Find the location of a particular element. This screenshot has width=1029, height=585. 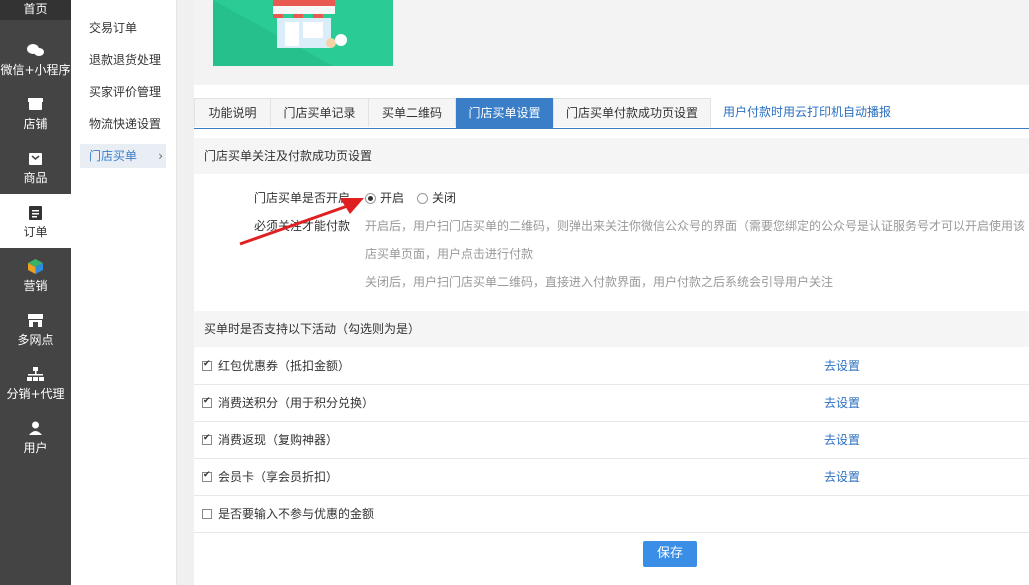

nav-label: 微信+小程序 is located at coordinates (35, 70).